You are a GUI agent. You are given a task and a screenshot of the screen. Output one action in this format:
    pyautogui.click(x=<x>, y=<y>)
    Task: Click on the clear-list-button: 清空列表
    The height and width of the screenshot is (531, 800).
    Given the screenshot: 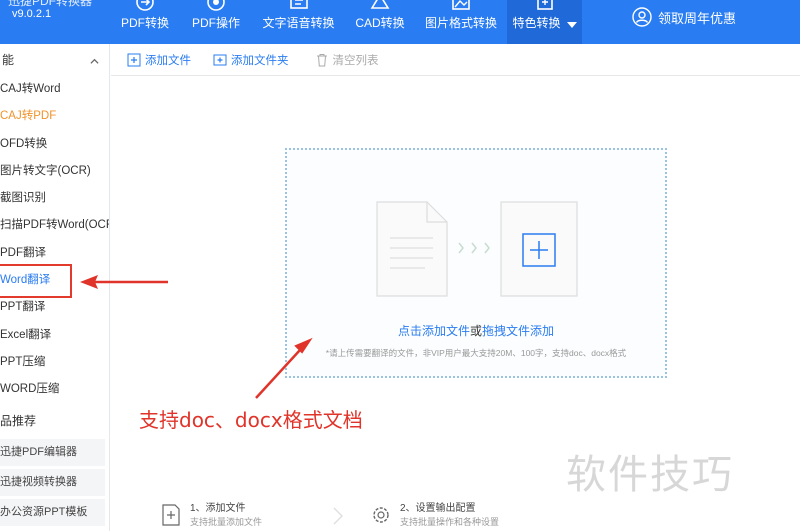 What is the action you would take?
    pyautogui.click(x=347, y=60)
    